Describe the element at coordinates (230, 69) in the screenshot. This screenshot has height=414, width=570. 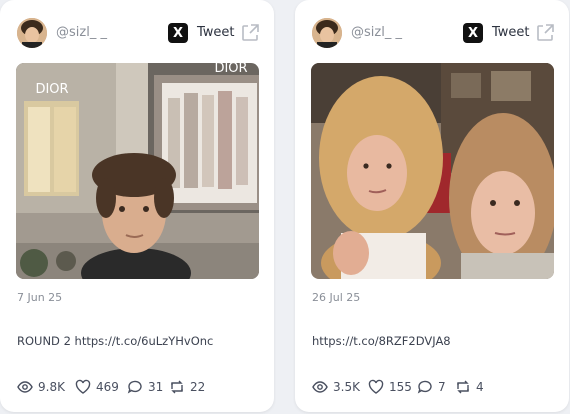
I see `photo-sign-right: DIOR` at that location.